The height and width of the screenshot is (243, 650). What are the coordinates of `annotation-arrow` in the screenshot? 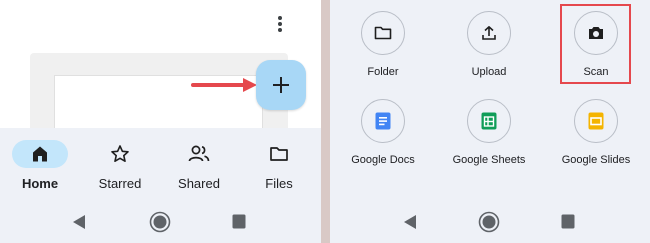 It's located at (224, 85).